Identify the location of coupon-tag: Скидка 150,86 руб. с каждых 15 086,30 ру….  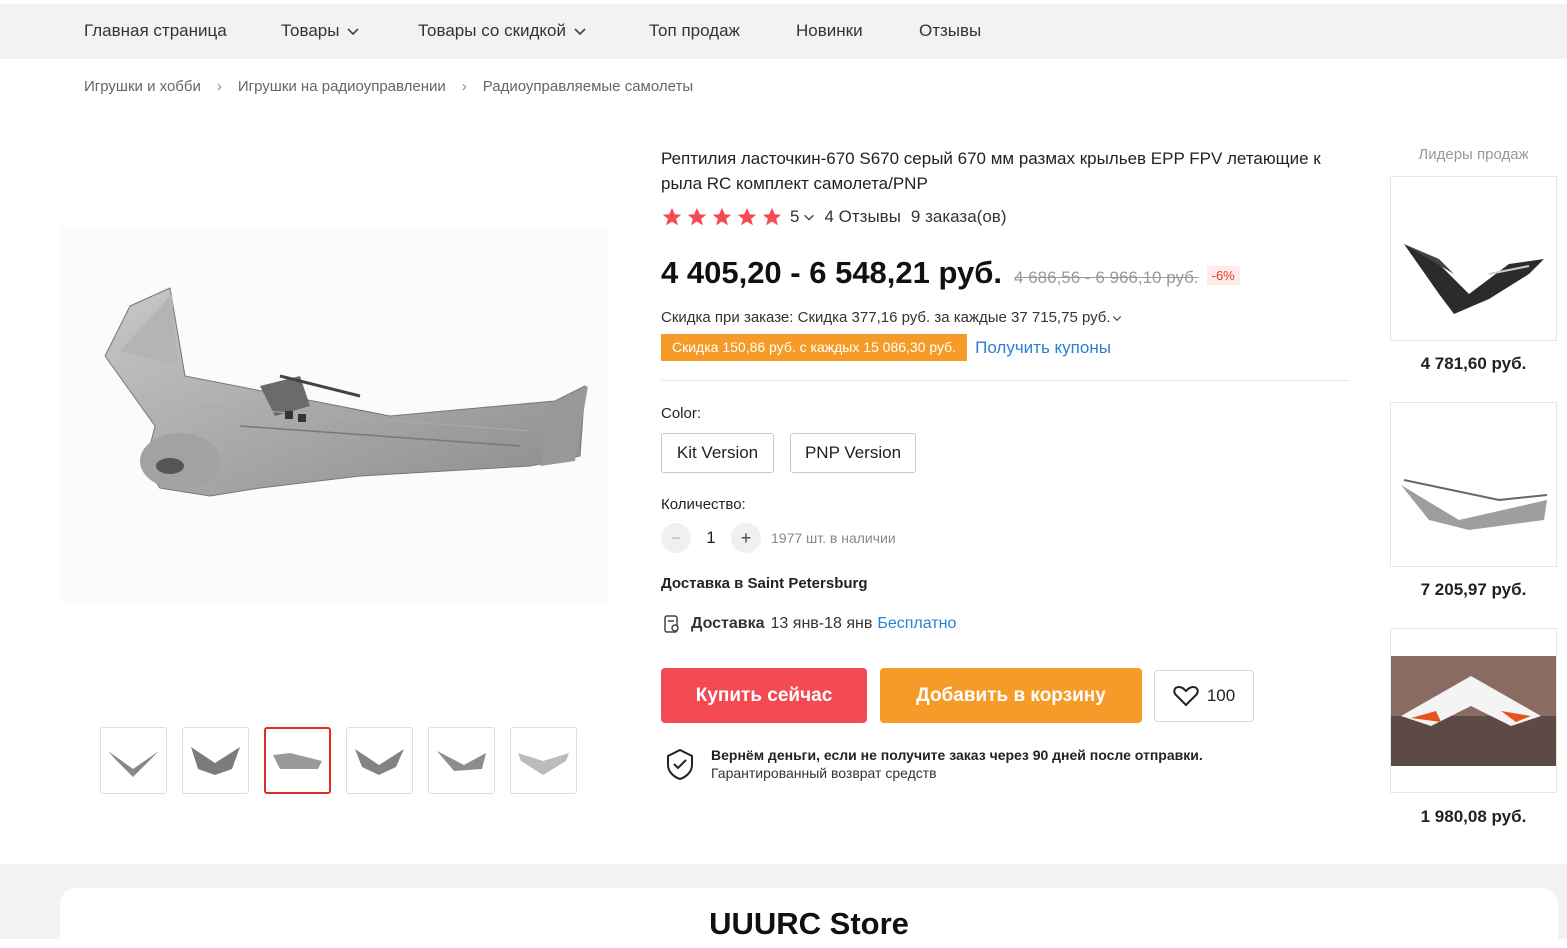
(814, 347).